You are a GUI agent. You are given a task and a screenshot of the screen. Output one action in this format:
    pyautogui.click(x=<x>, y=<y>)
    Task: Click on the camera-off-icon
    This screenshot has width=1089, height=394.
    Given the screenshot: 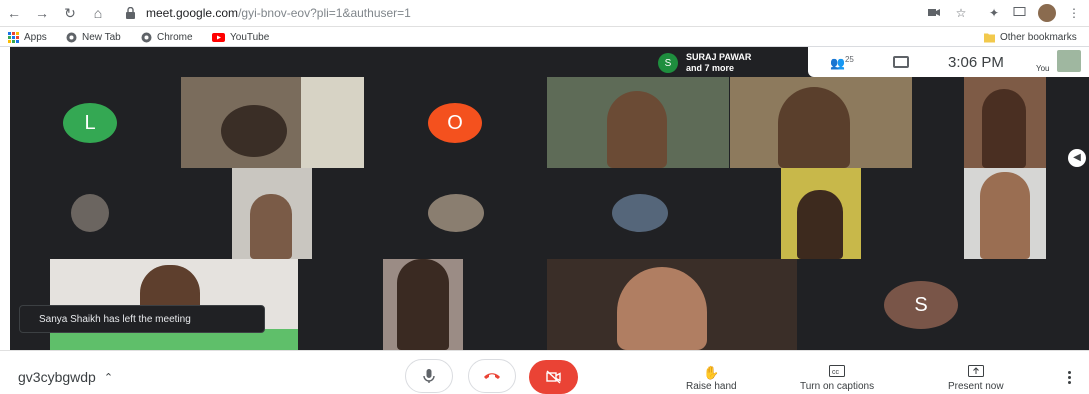 What is the action you would take?
    pyautogui.click(x=553, y=377)
    